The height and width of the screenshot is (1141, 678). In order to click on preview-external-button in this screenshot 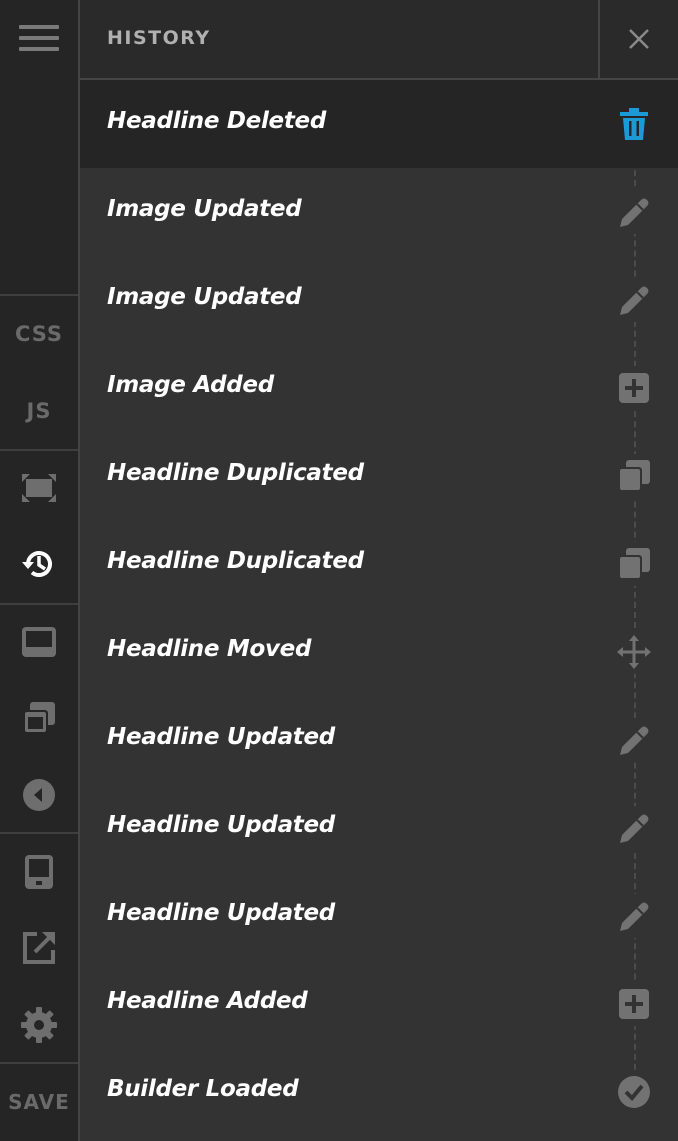, I will do `click(39, 948)`.